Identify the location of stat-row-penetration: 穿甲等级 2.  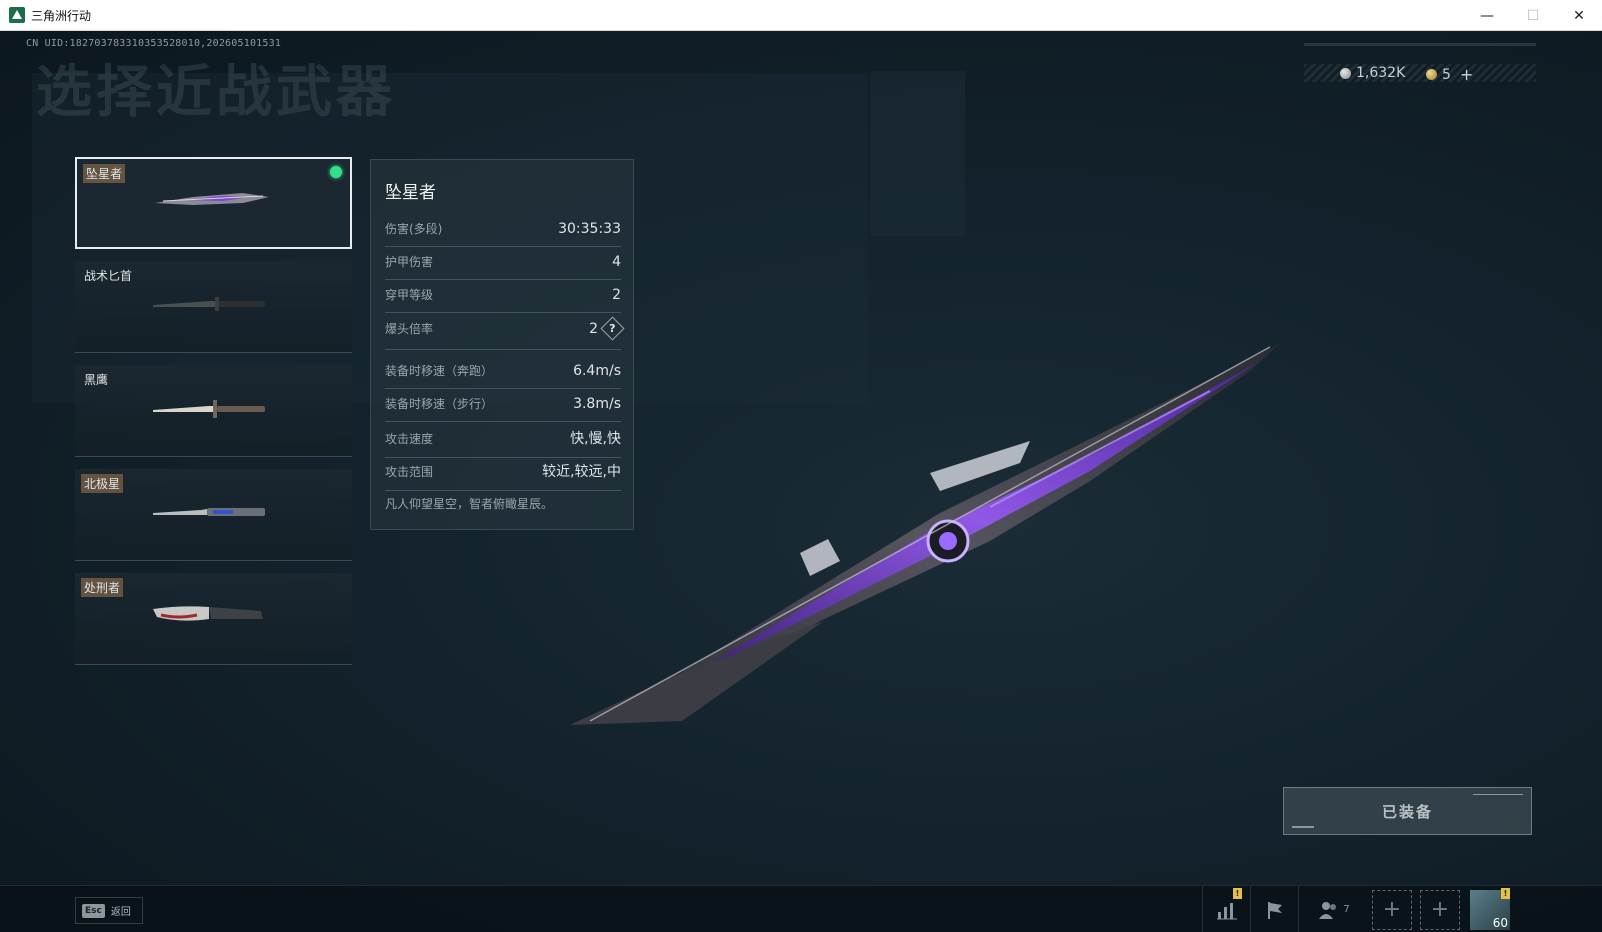
(503, 299).